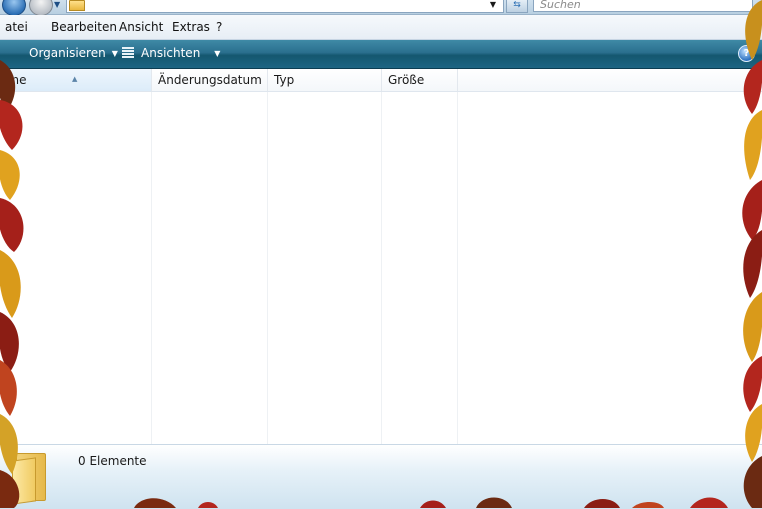 Image resolution: width=762 pixels, height=509 pixels. Describe the element at coordinates (517, 6) in the screenshot. I see `refresh-icon: ⇆` at that location.